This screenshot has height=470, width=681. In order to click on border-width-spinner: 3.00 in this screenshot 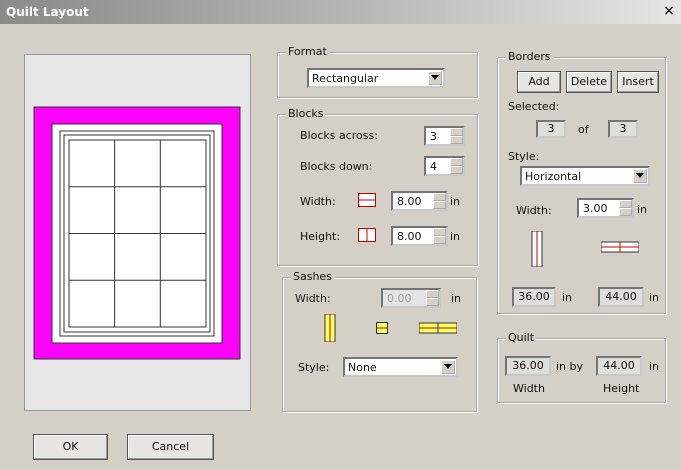, I will do `click(605, 208)`.